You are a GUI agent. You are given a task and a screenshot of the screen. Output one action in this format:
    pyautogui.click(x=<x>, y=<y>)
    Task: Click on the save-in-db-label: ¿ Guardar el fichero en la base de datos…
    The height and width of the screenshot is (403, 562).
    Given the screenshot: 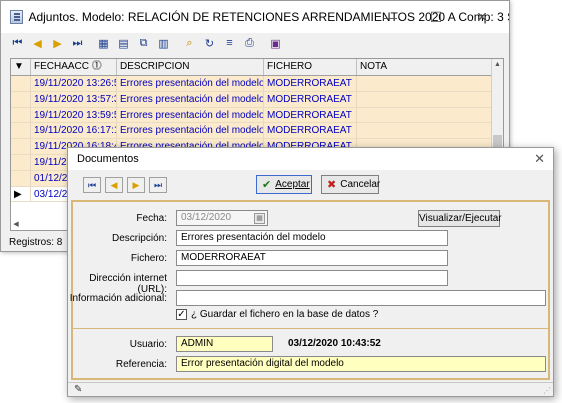 What is the action you would take?
    pyautogui.click(x=285, y=314)
    